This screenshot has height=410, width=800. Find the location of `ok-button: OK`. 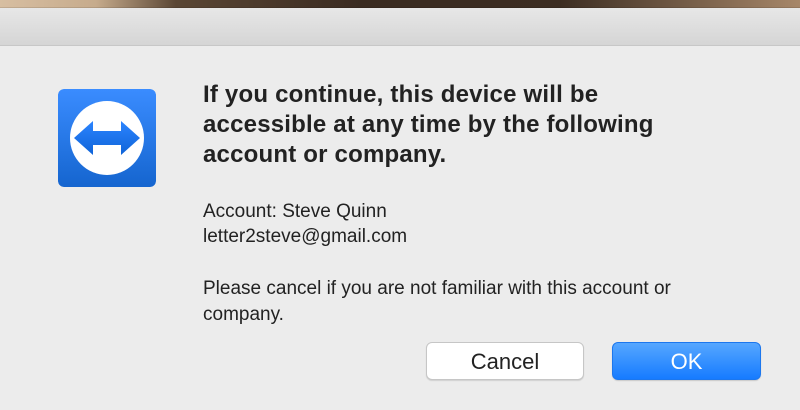

ok-button: OK is located at coordinates (686, 361).